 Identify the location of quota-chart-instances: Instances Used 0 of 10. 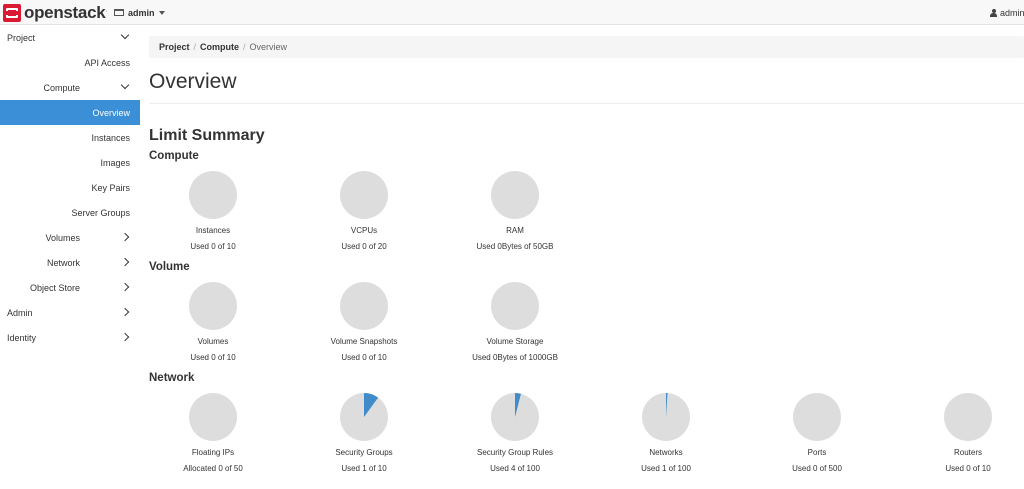
(213, 210).